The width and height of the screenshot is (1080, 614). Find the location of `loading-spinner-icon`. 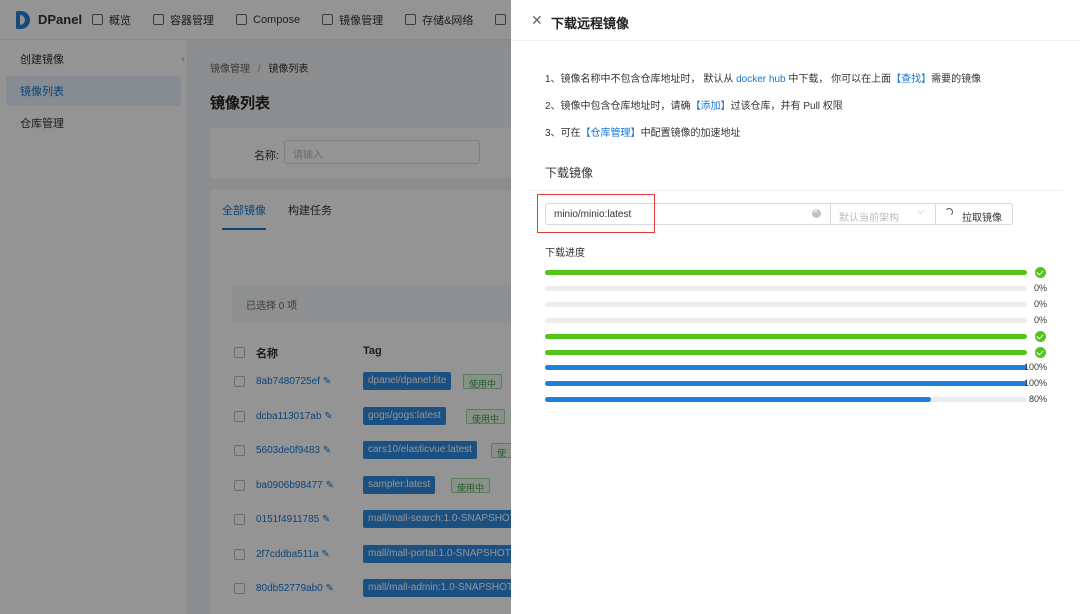

loading-spinner-icon is located at coordinates (949, 212).